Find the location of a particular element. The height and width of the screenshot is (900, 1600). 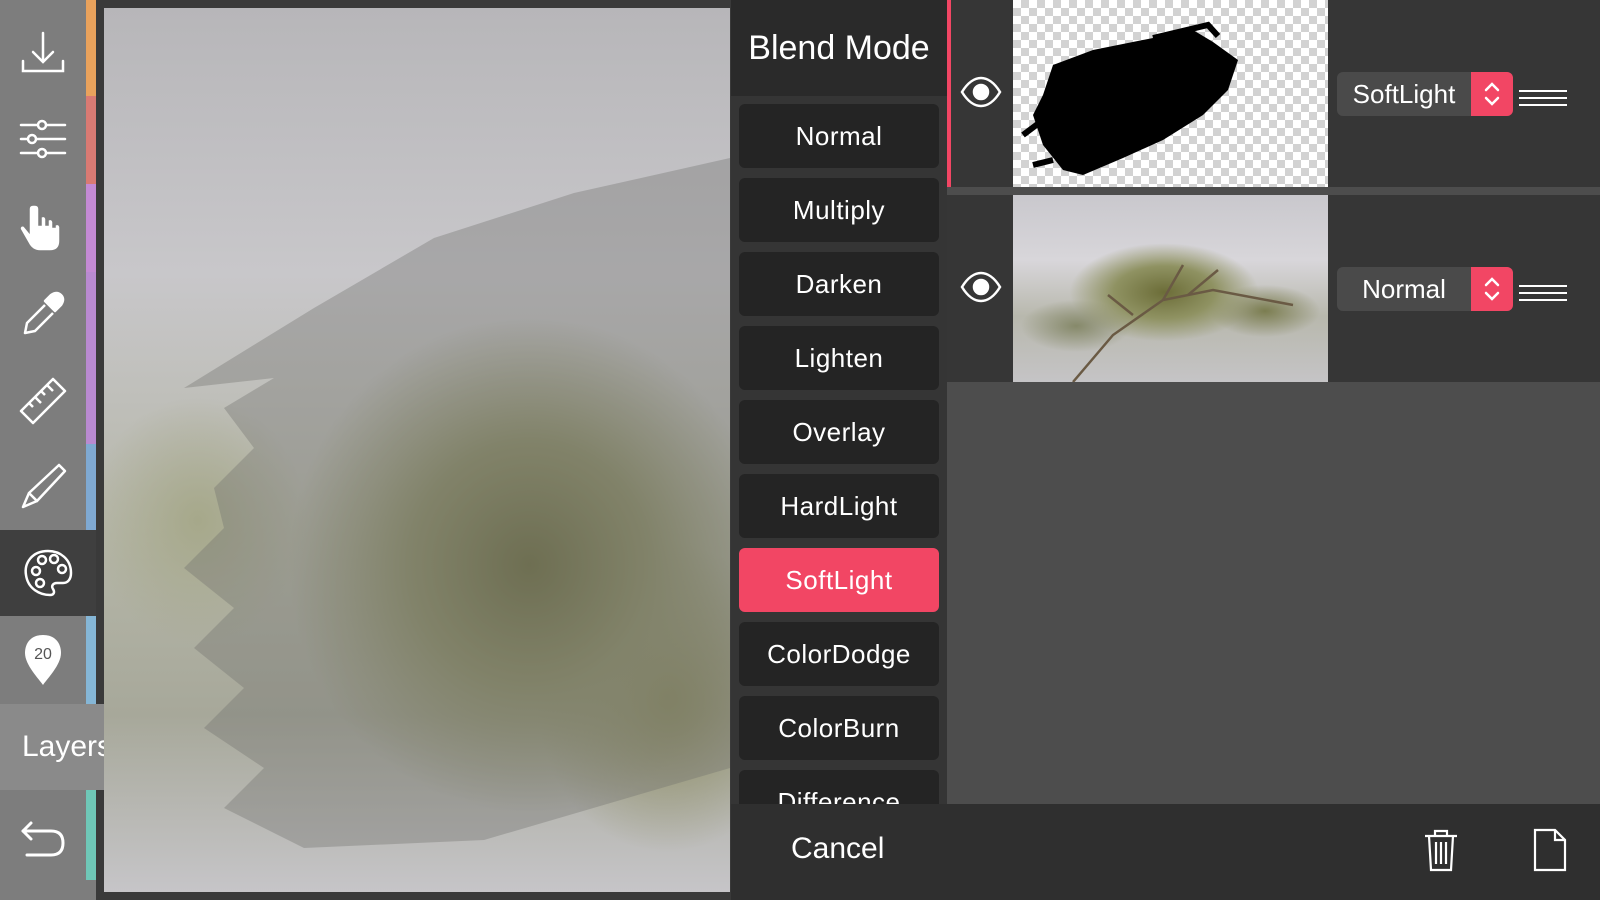

trash-icon is located at coordinates (1441, 850).